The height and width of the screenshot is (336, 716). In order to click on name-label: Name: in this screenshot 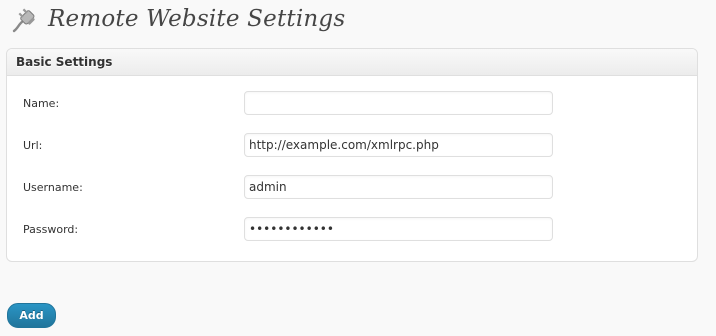, I will do `click(41, 103)`.